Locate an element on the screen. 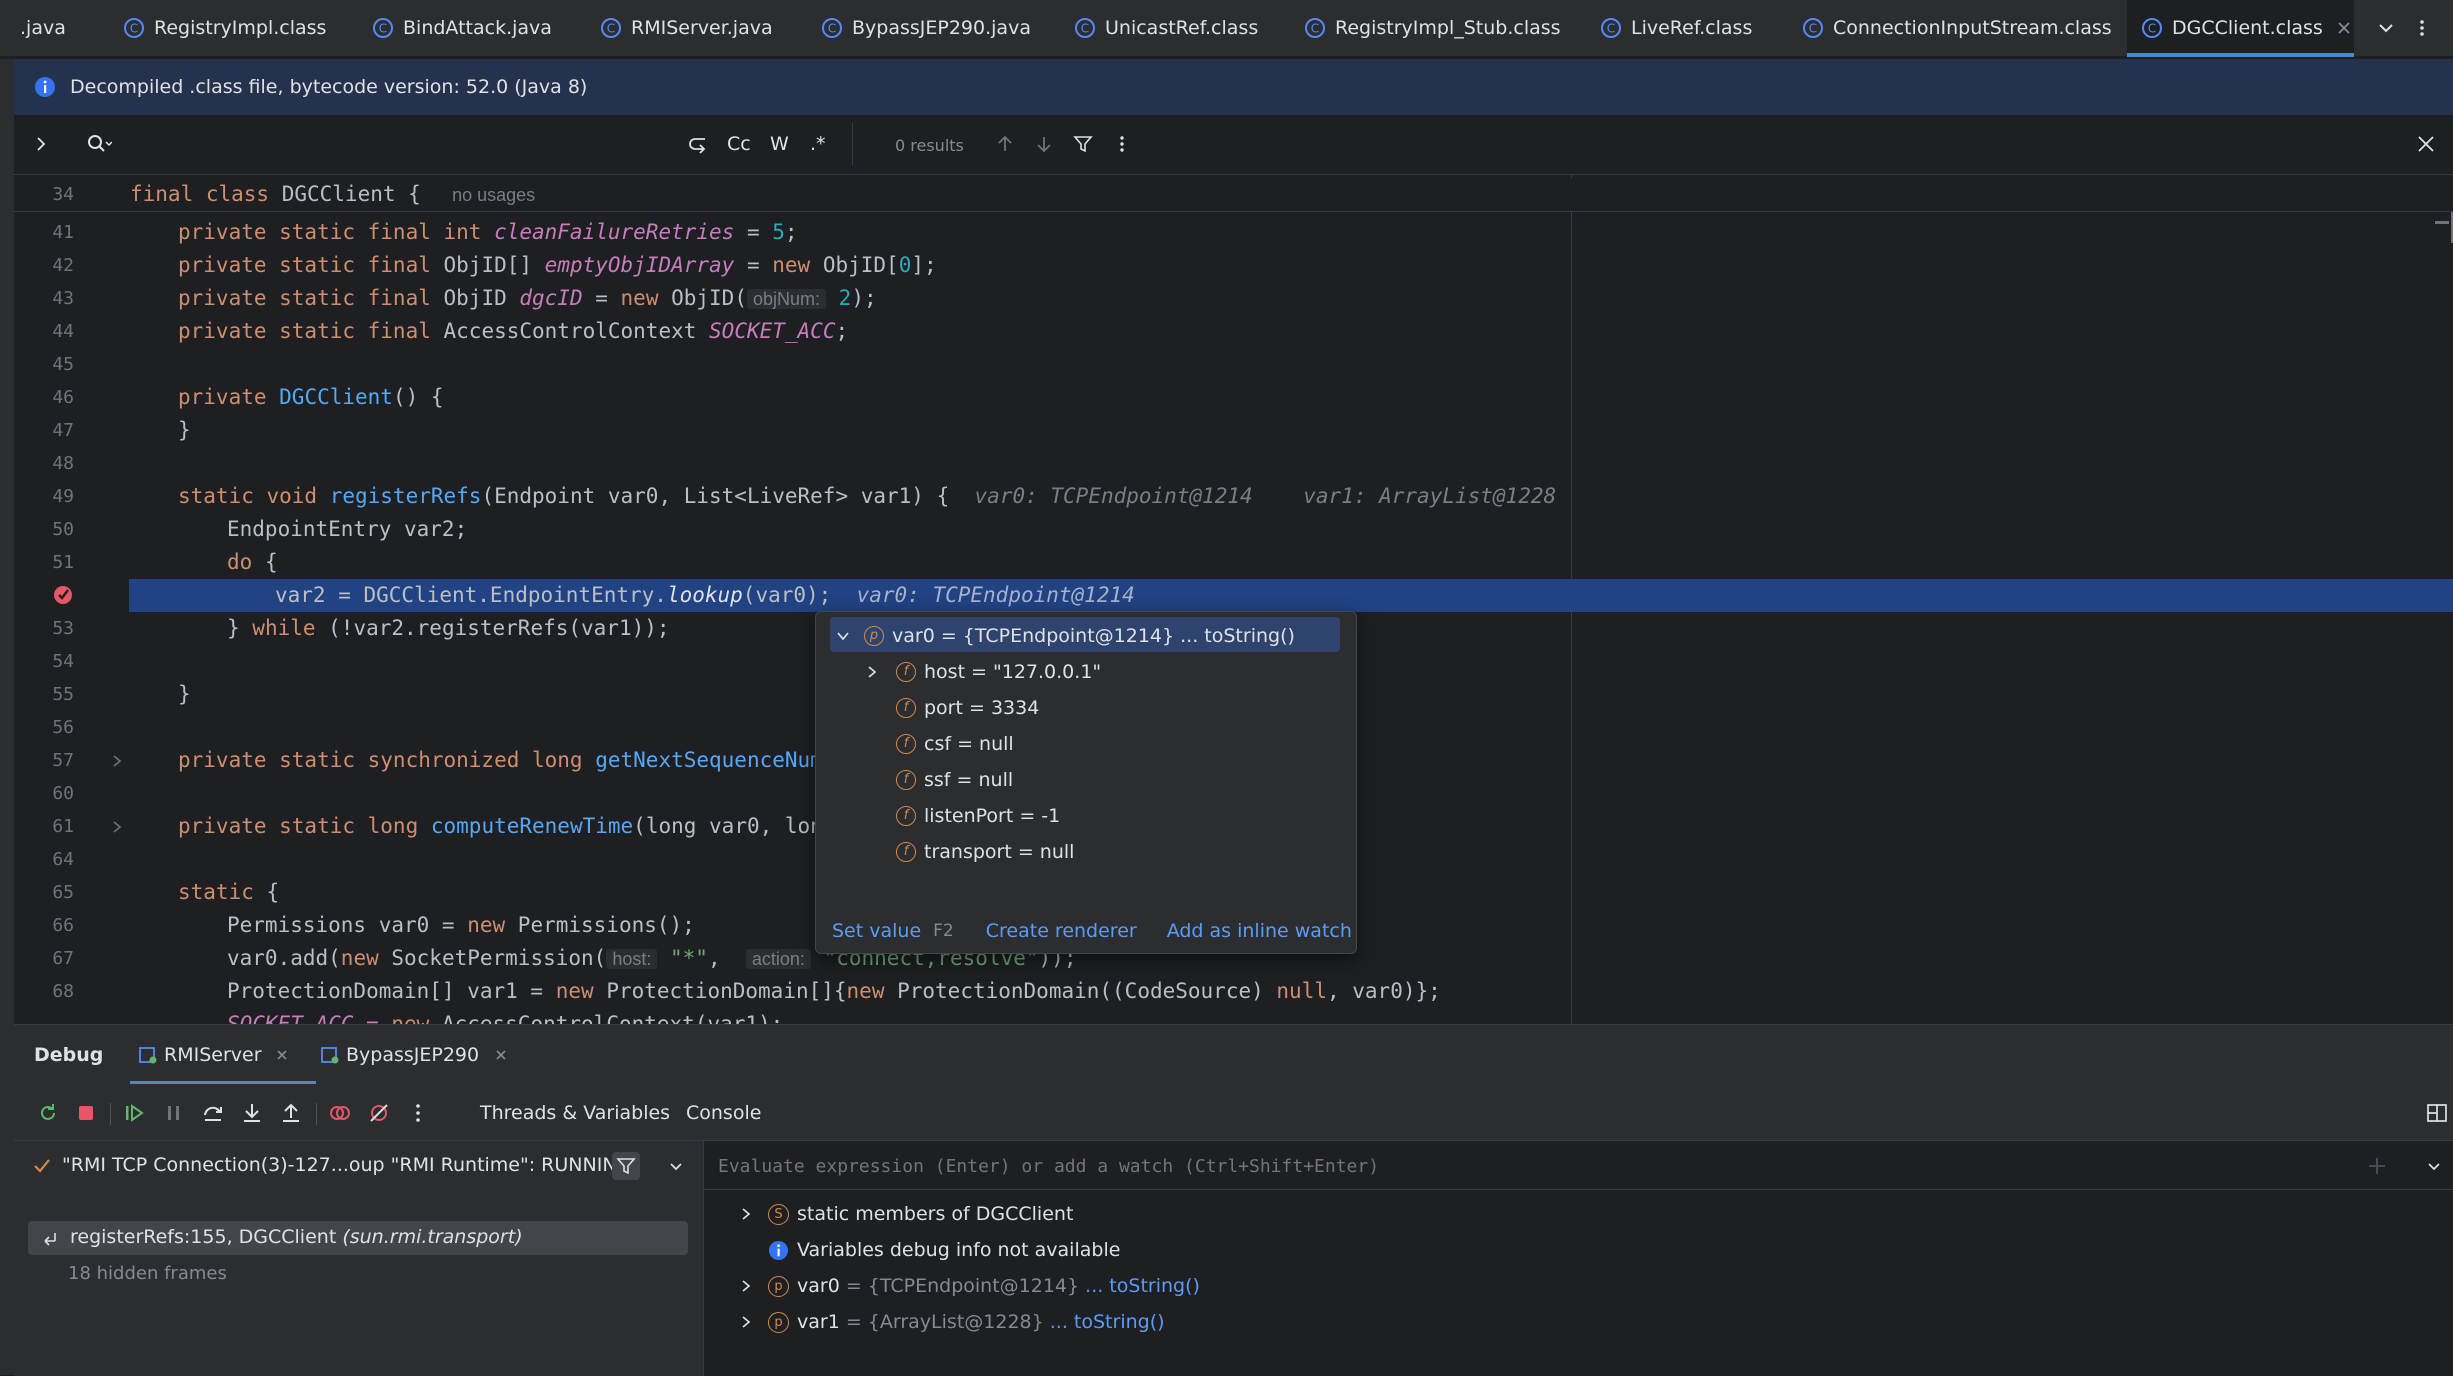 Image resolution: width=2453 pixels, height=1376 pixels. mute-breakpoints-icon is located at coordinates (379, 1113).